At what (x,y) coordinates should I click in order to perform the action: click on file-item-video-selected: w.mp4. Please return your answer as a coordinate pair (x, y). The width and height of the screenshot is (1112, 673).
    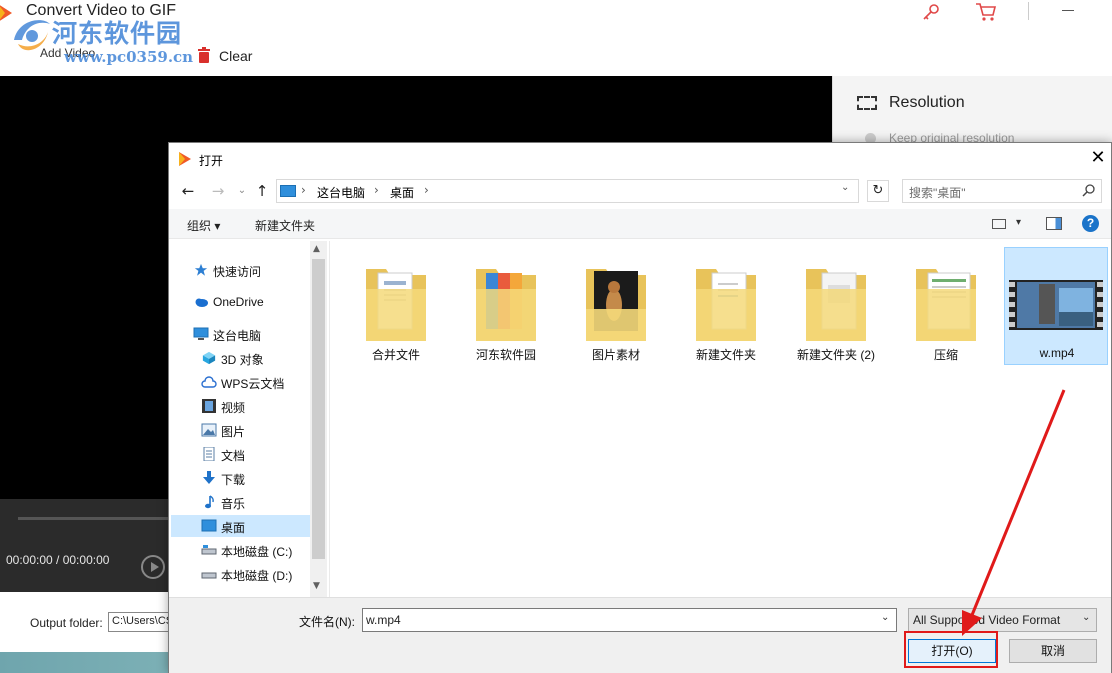
    Looking at the image, I should click on (1056, 306).